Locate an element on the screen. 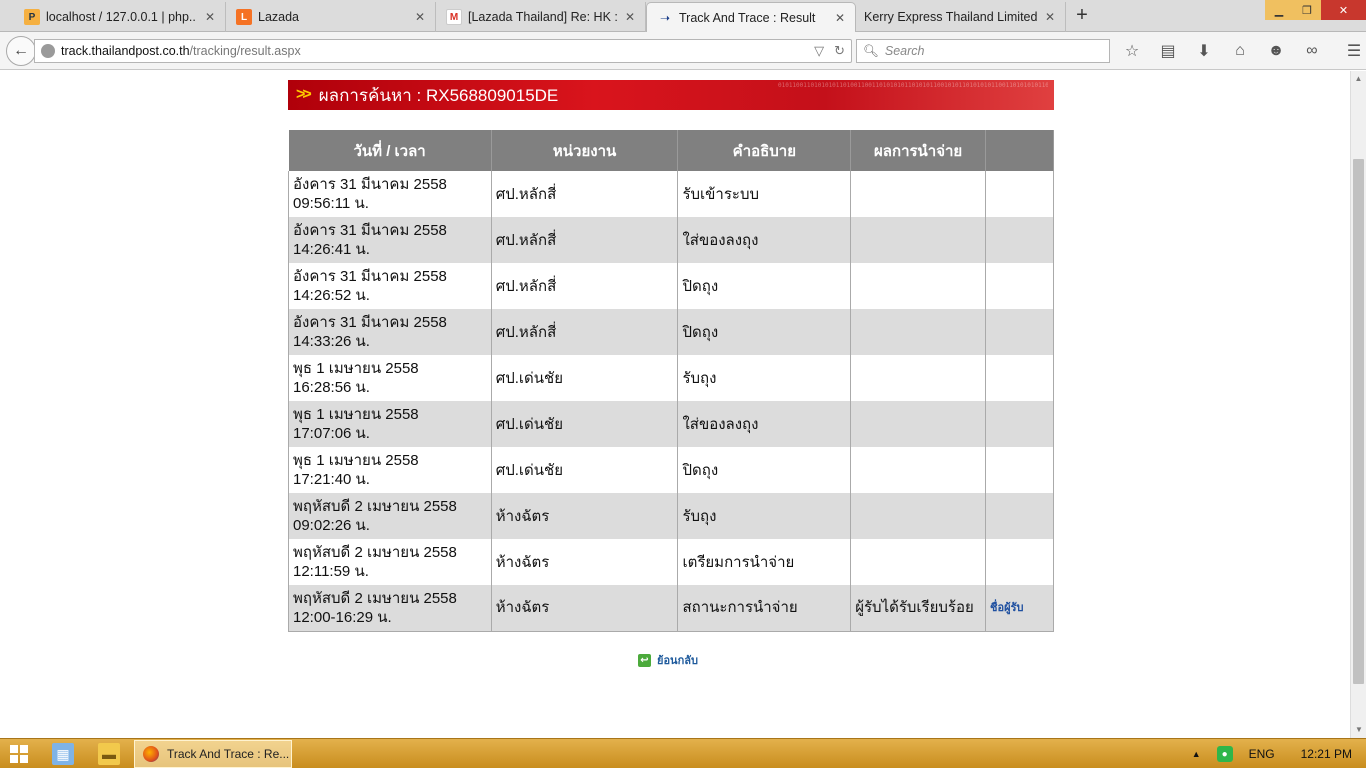 This screenshot has height=768, width=1366. home-icon: ⌂ is located at coordinates (1240, 51).